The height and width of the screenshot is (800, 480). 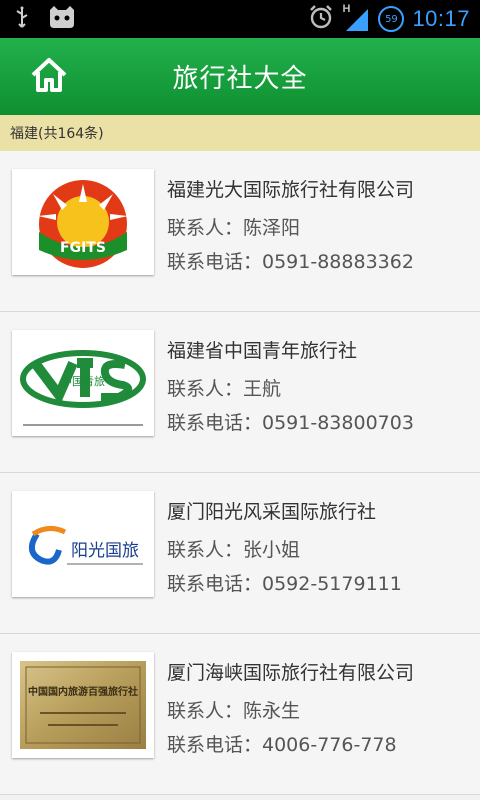 I want to click on app-bar: 旅行社大全, so click(x=240, y=77).